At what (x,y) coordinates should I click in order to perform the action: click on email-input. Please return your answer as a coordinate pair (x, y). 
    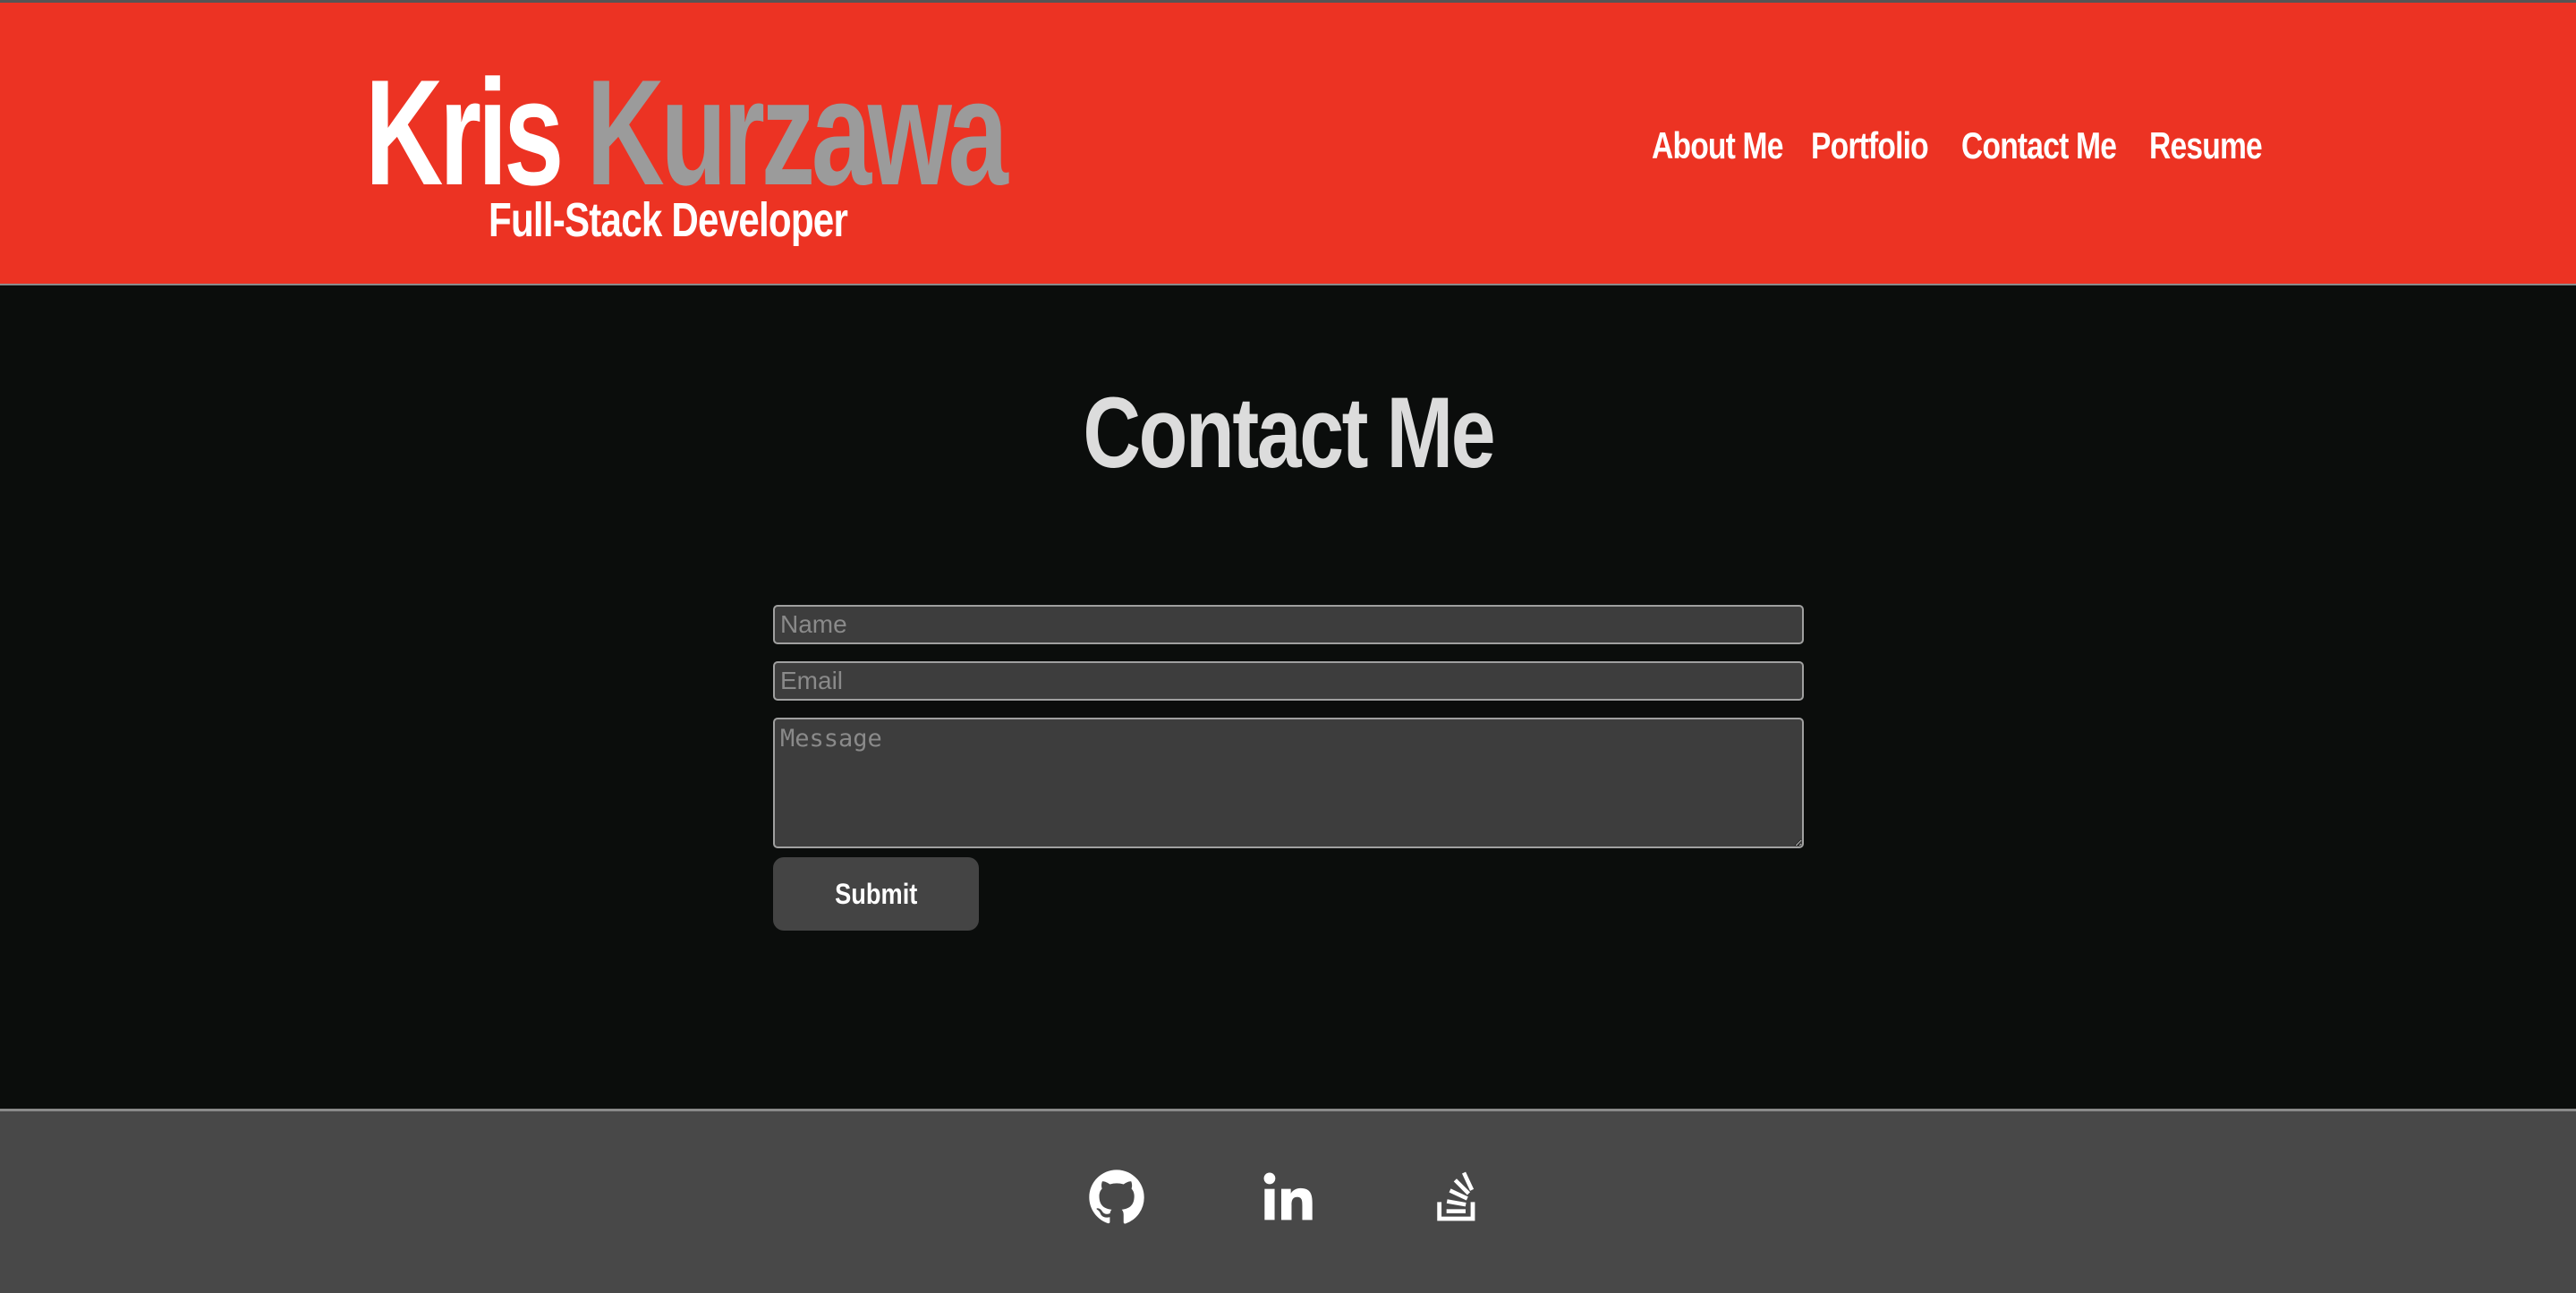
    Looking at the image, I should click on (1288, 681).